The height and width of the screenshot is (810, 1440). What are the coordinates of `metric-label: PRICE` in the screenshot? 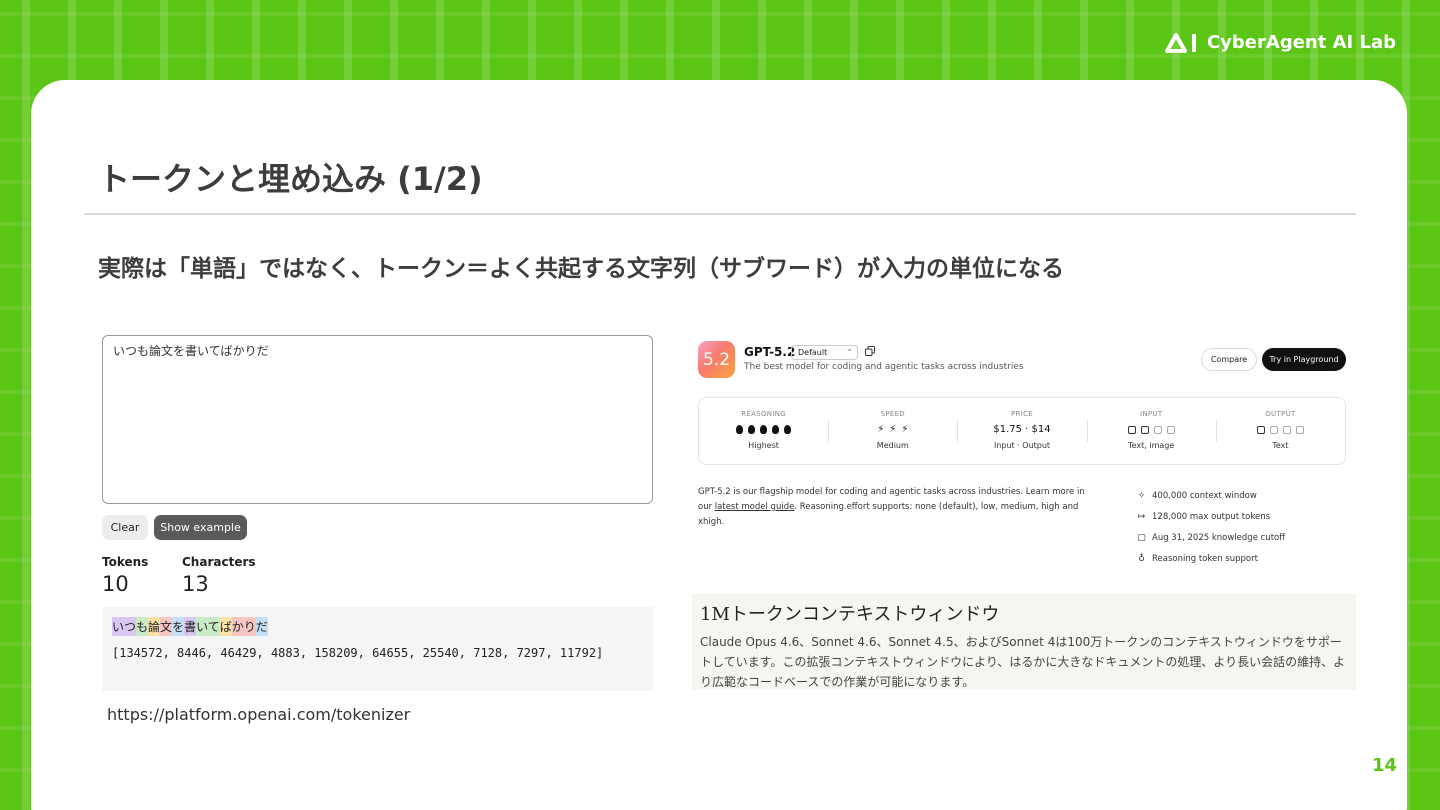 It's located at (1022, 414).